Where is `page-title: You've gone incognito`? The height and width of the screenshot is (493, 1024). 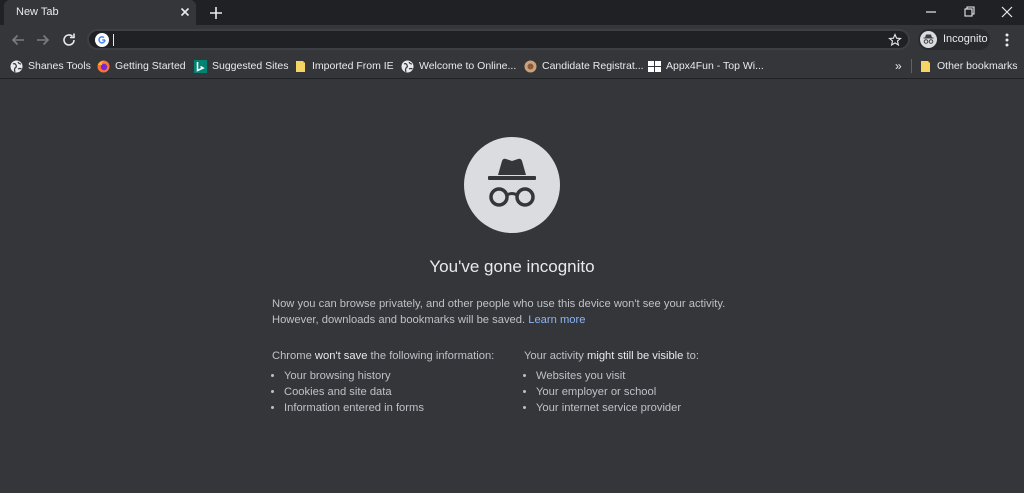
page-title: You've gone incognito is located at coordinates (512, 266).